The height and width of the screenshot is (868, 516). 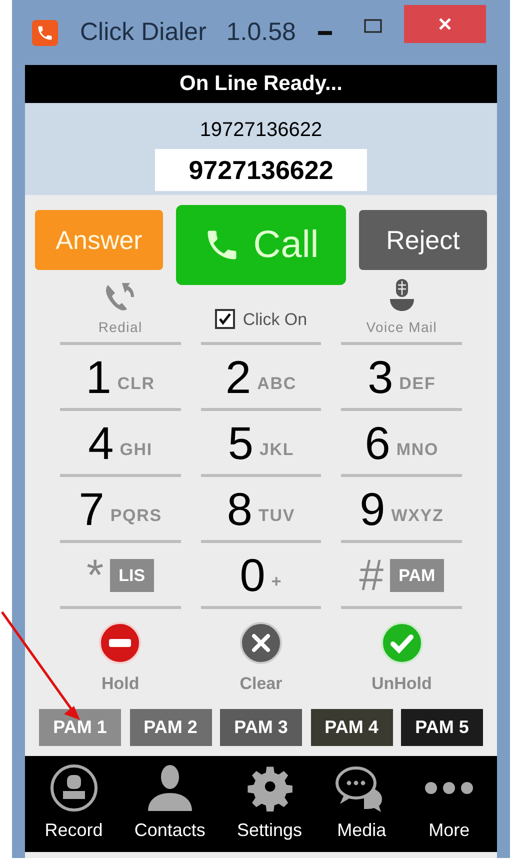 I want to click on dial-key: 4 GHI, so click(x=120, y=443).